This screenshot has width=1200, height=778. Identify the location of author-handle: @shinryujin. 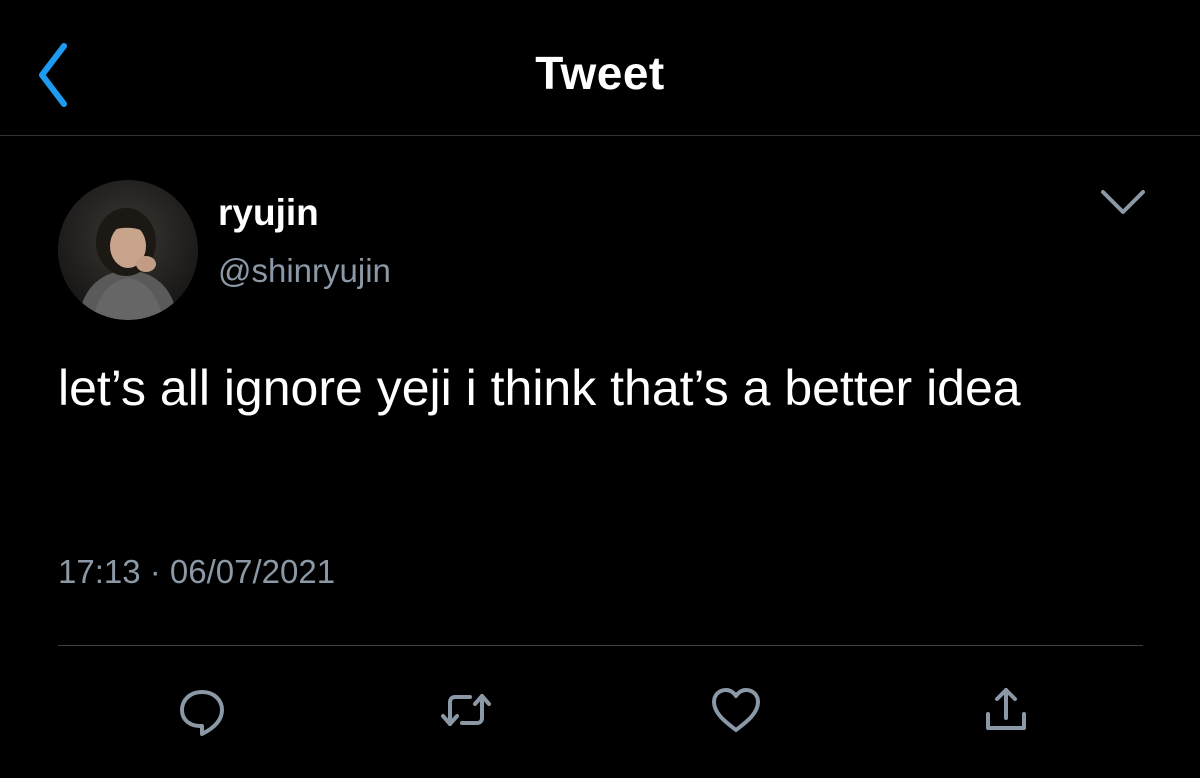
(304, 271).